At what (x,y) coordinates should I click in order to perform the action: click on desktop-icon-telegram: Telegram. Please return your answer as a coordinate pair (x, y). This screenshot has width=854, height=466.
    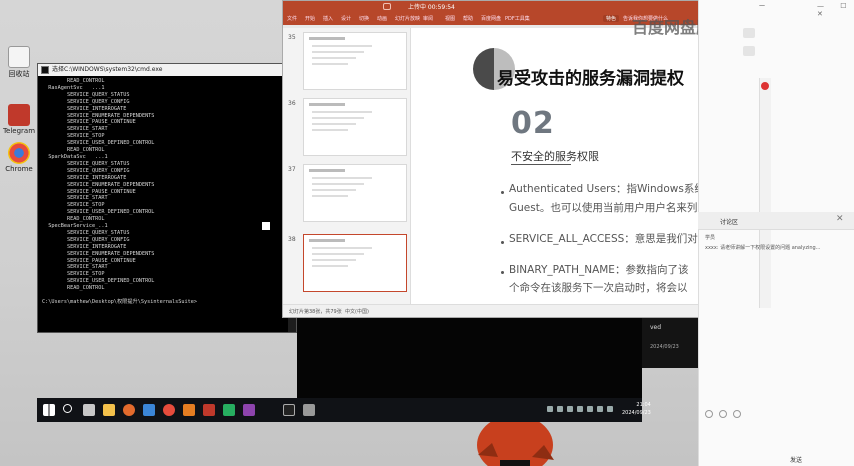
    Looking at the image, I should click on (19, 119).